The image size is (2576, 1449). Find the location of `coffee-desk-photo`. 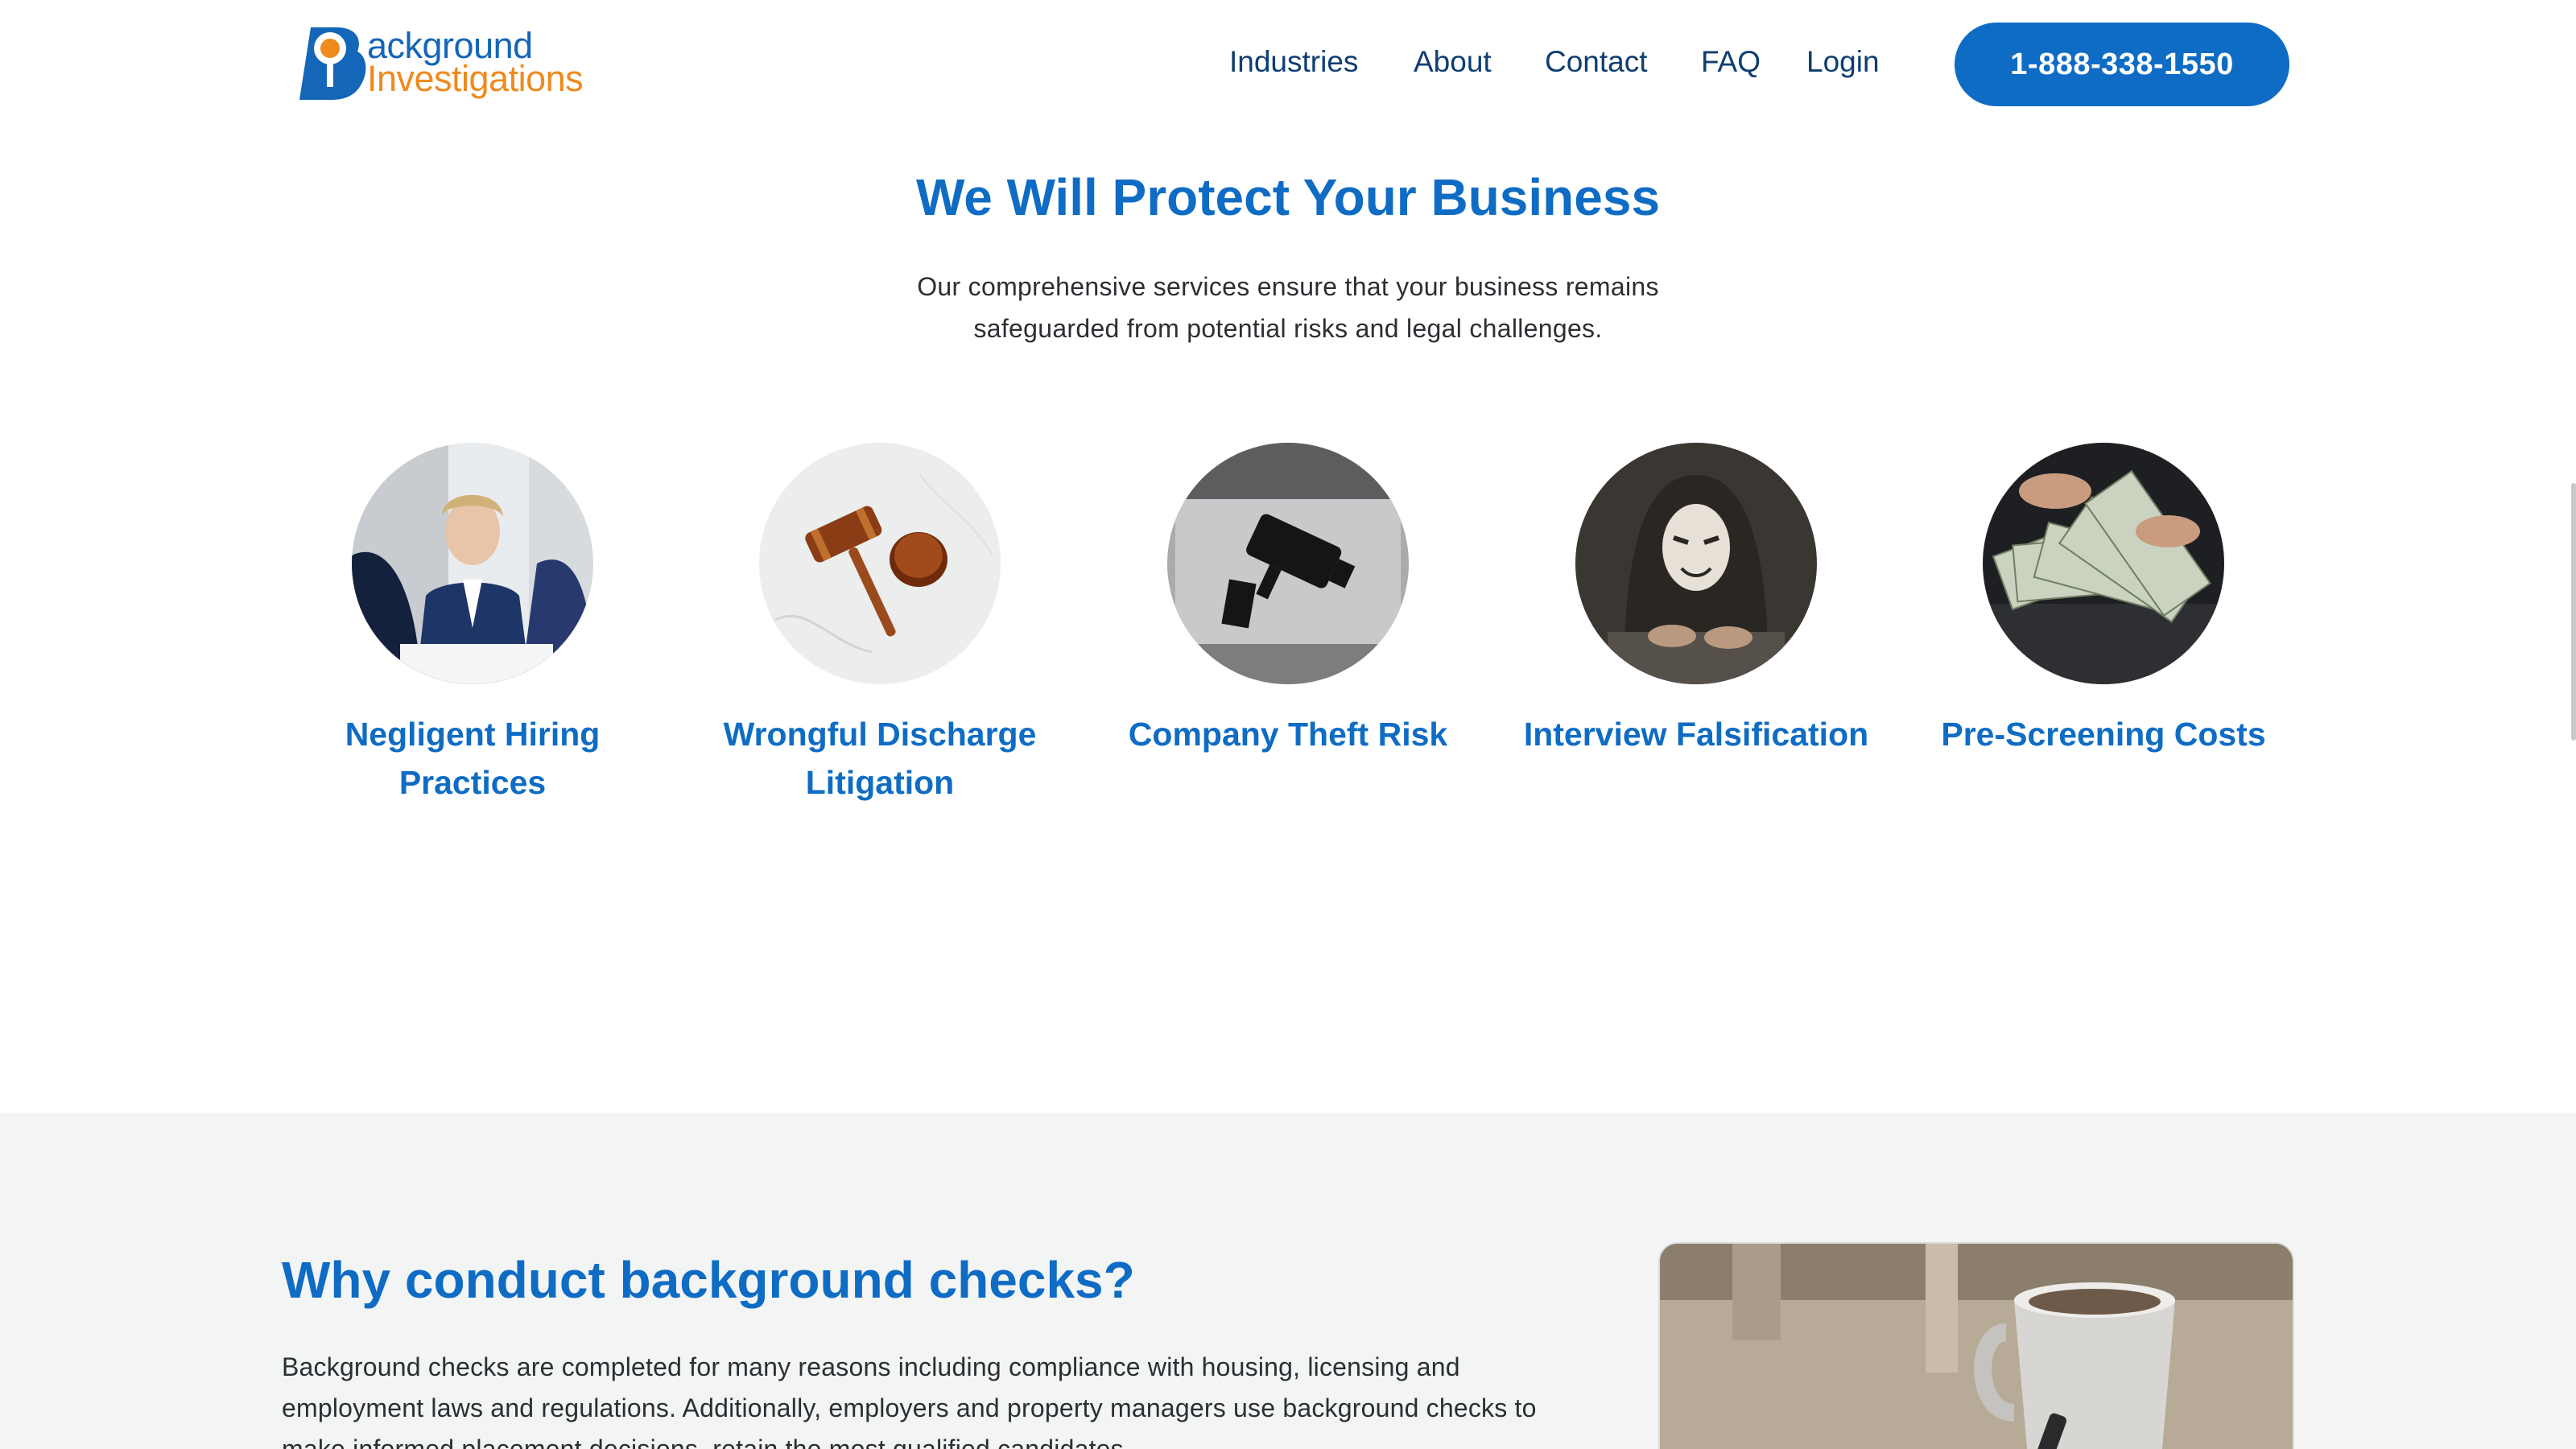

coffee-desk-photo is located at coordinates (1976, 1345).